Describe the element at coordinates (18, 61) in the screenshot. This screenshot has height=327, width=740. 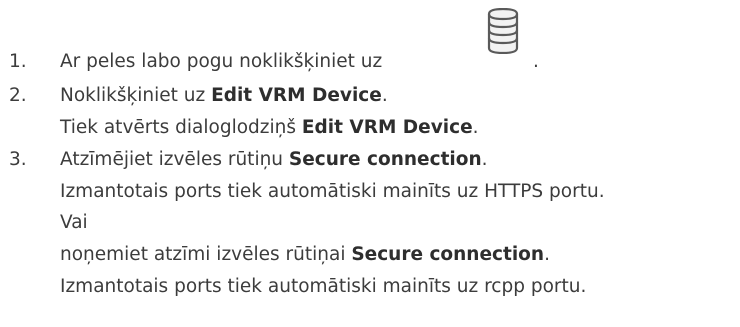
I see `step-number: 1.` at that location.